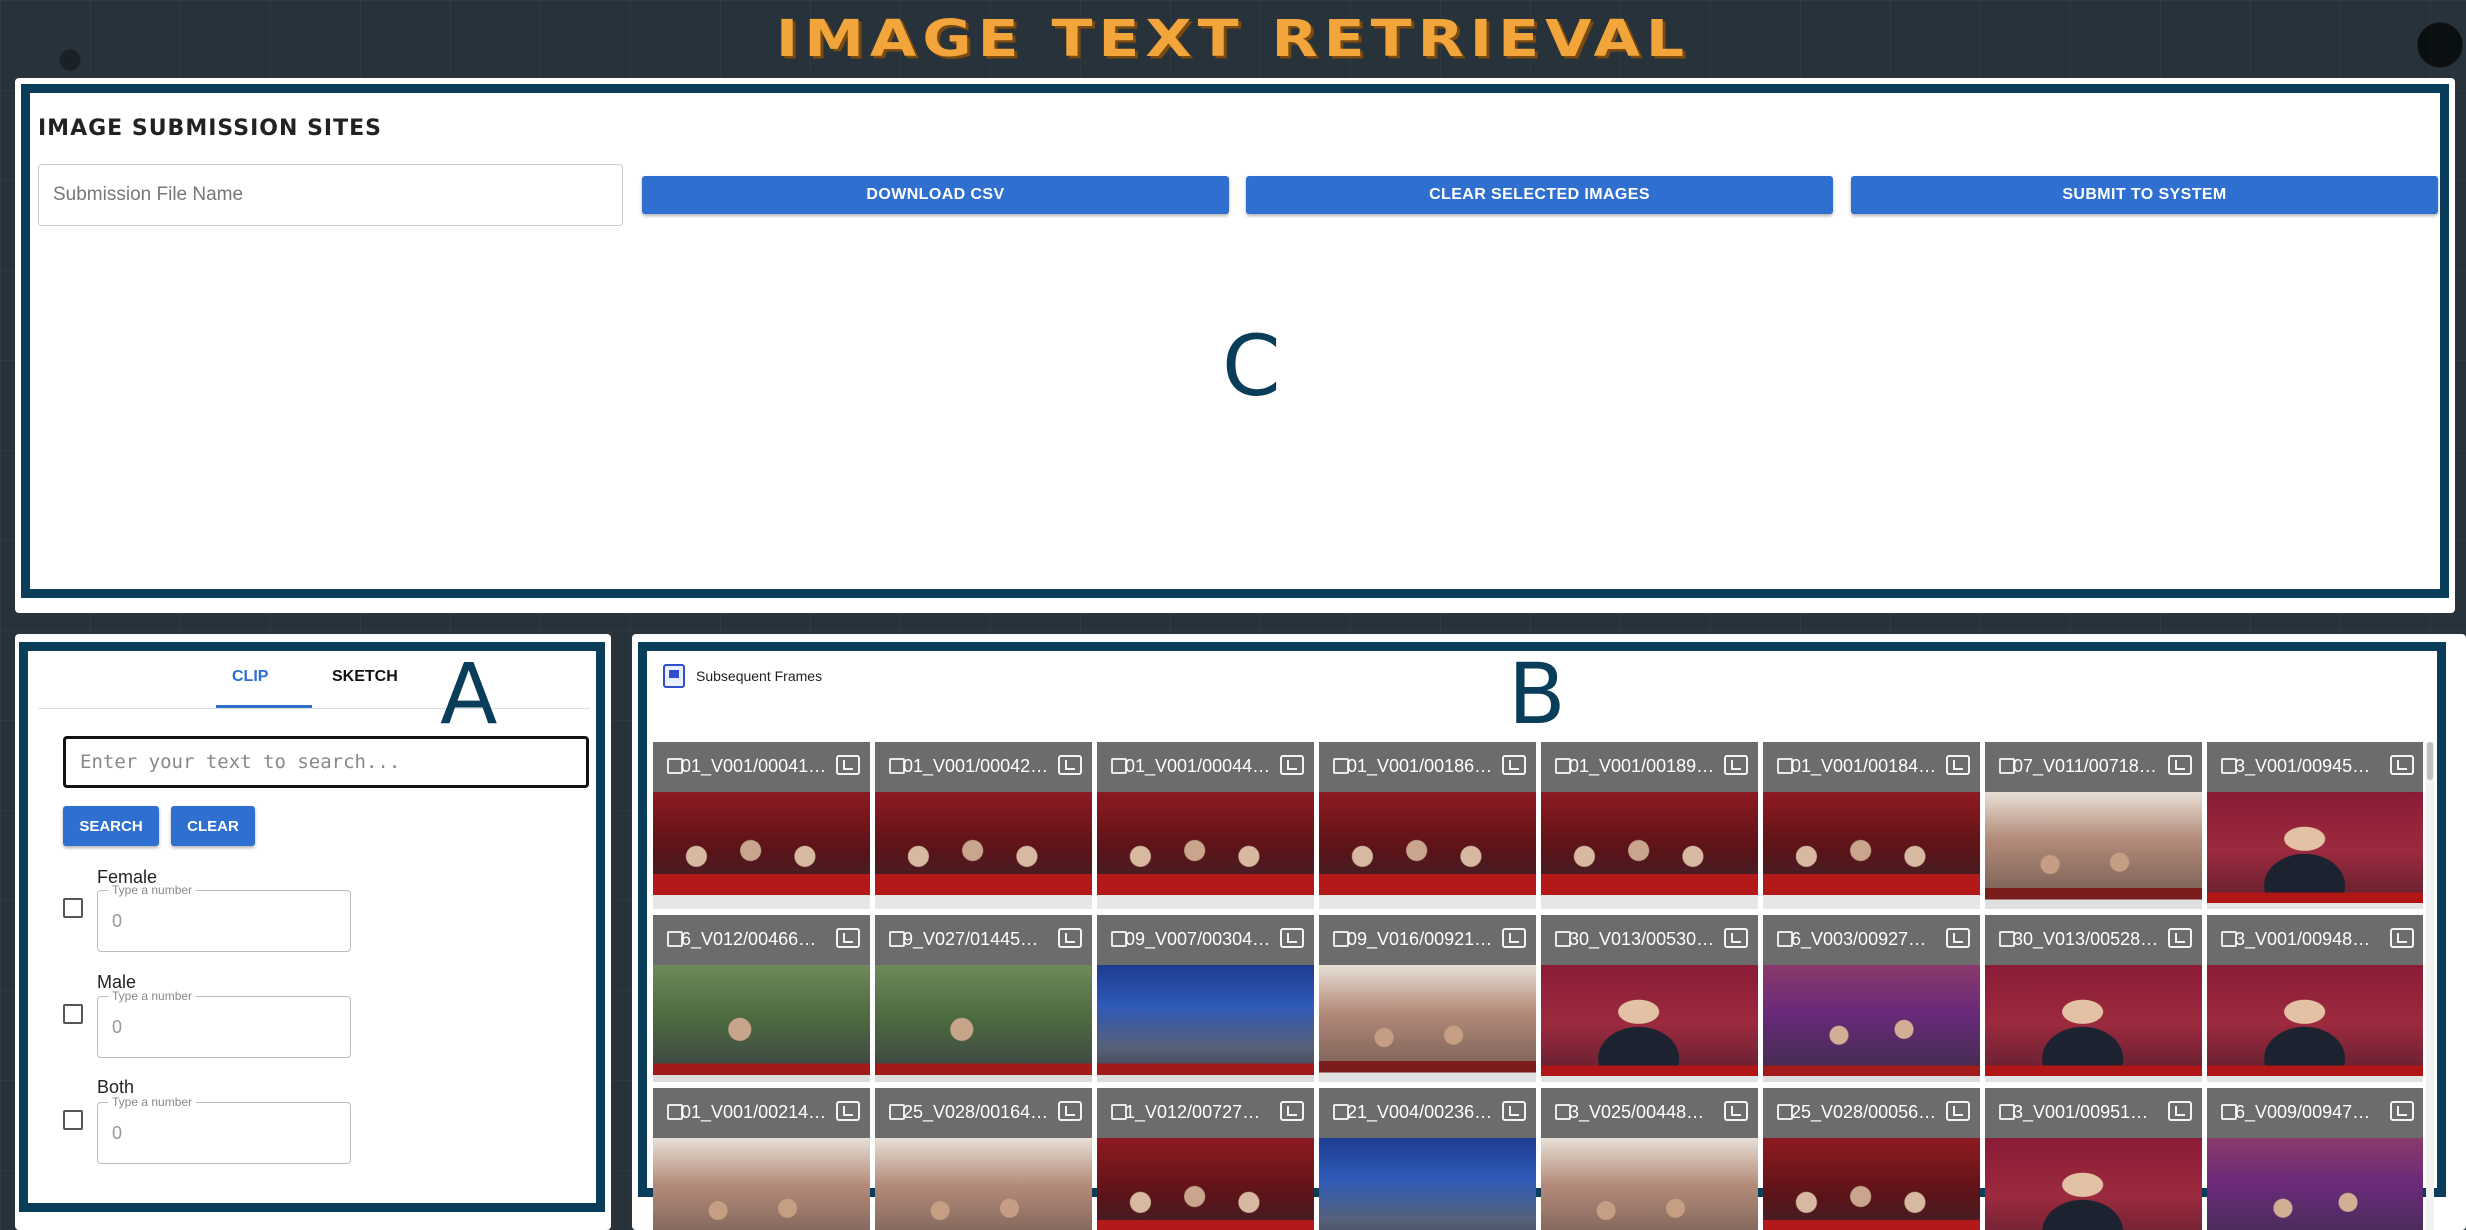  I want to click on tabs-divider, so click(314, 708).